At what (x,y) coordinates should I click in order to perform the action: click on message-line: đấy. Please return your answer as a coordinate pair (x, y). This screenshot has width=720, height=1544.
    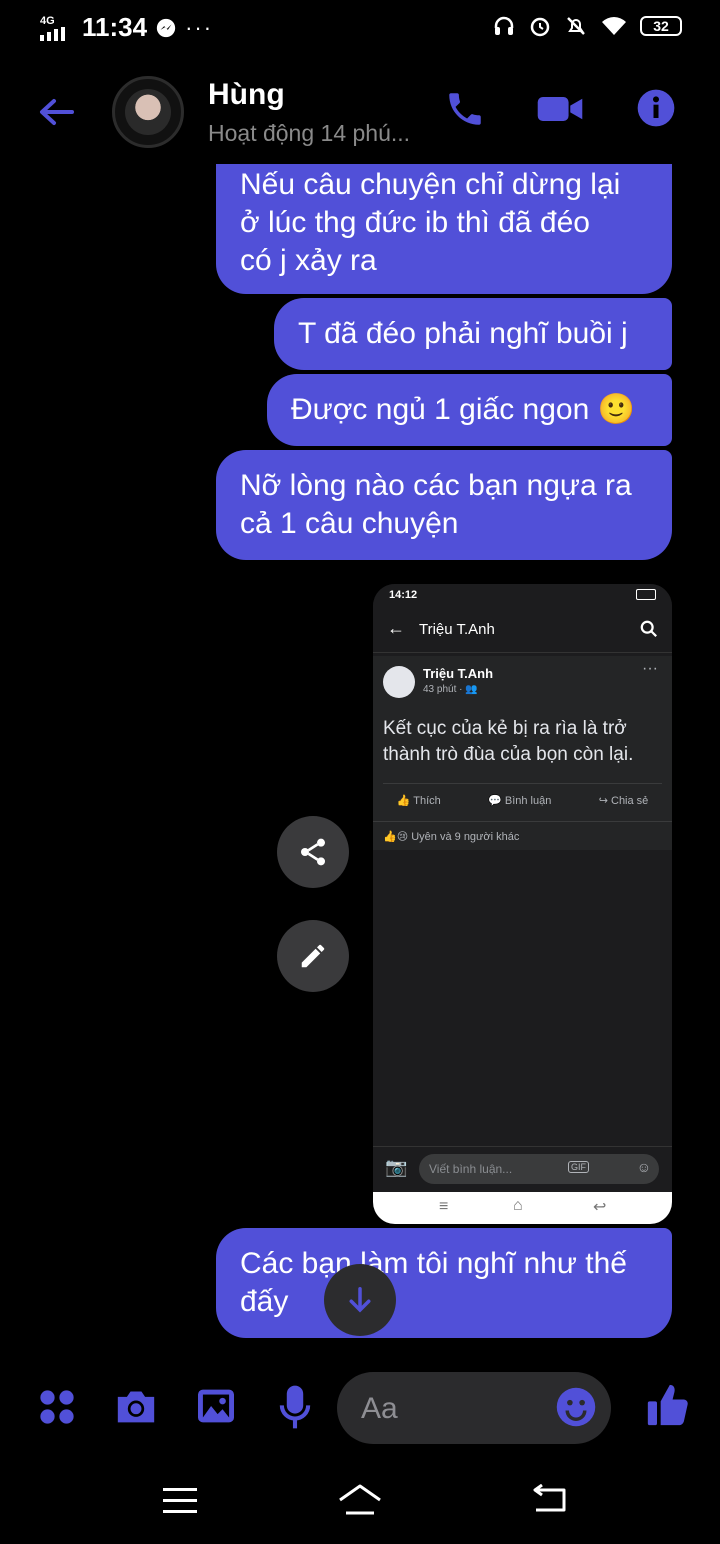
    Looking at the image, I should click on (264, 1301).